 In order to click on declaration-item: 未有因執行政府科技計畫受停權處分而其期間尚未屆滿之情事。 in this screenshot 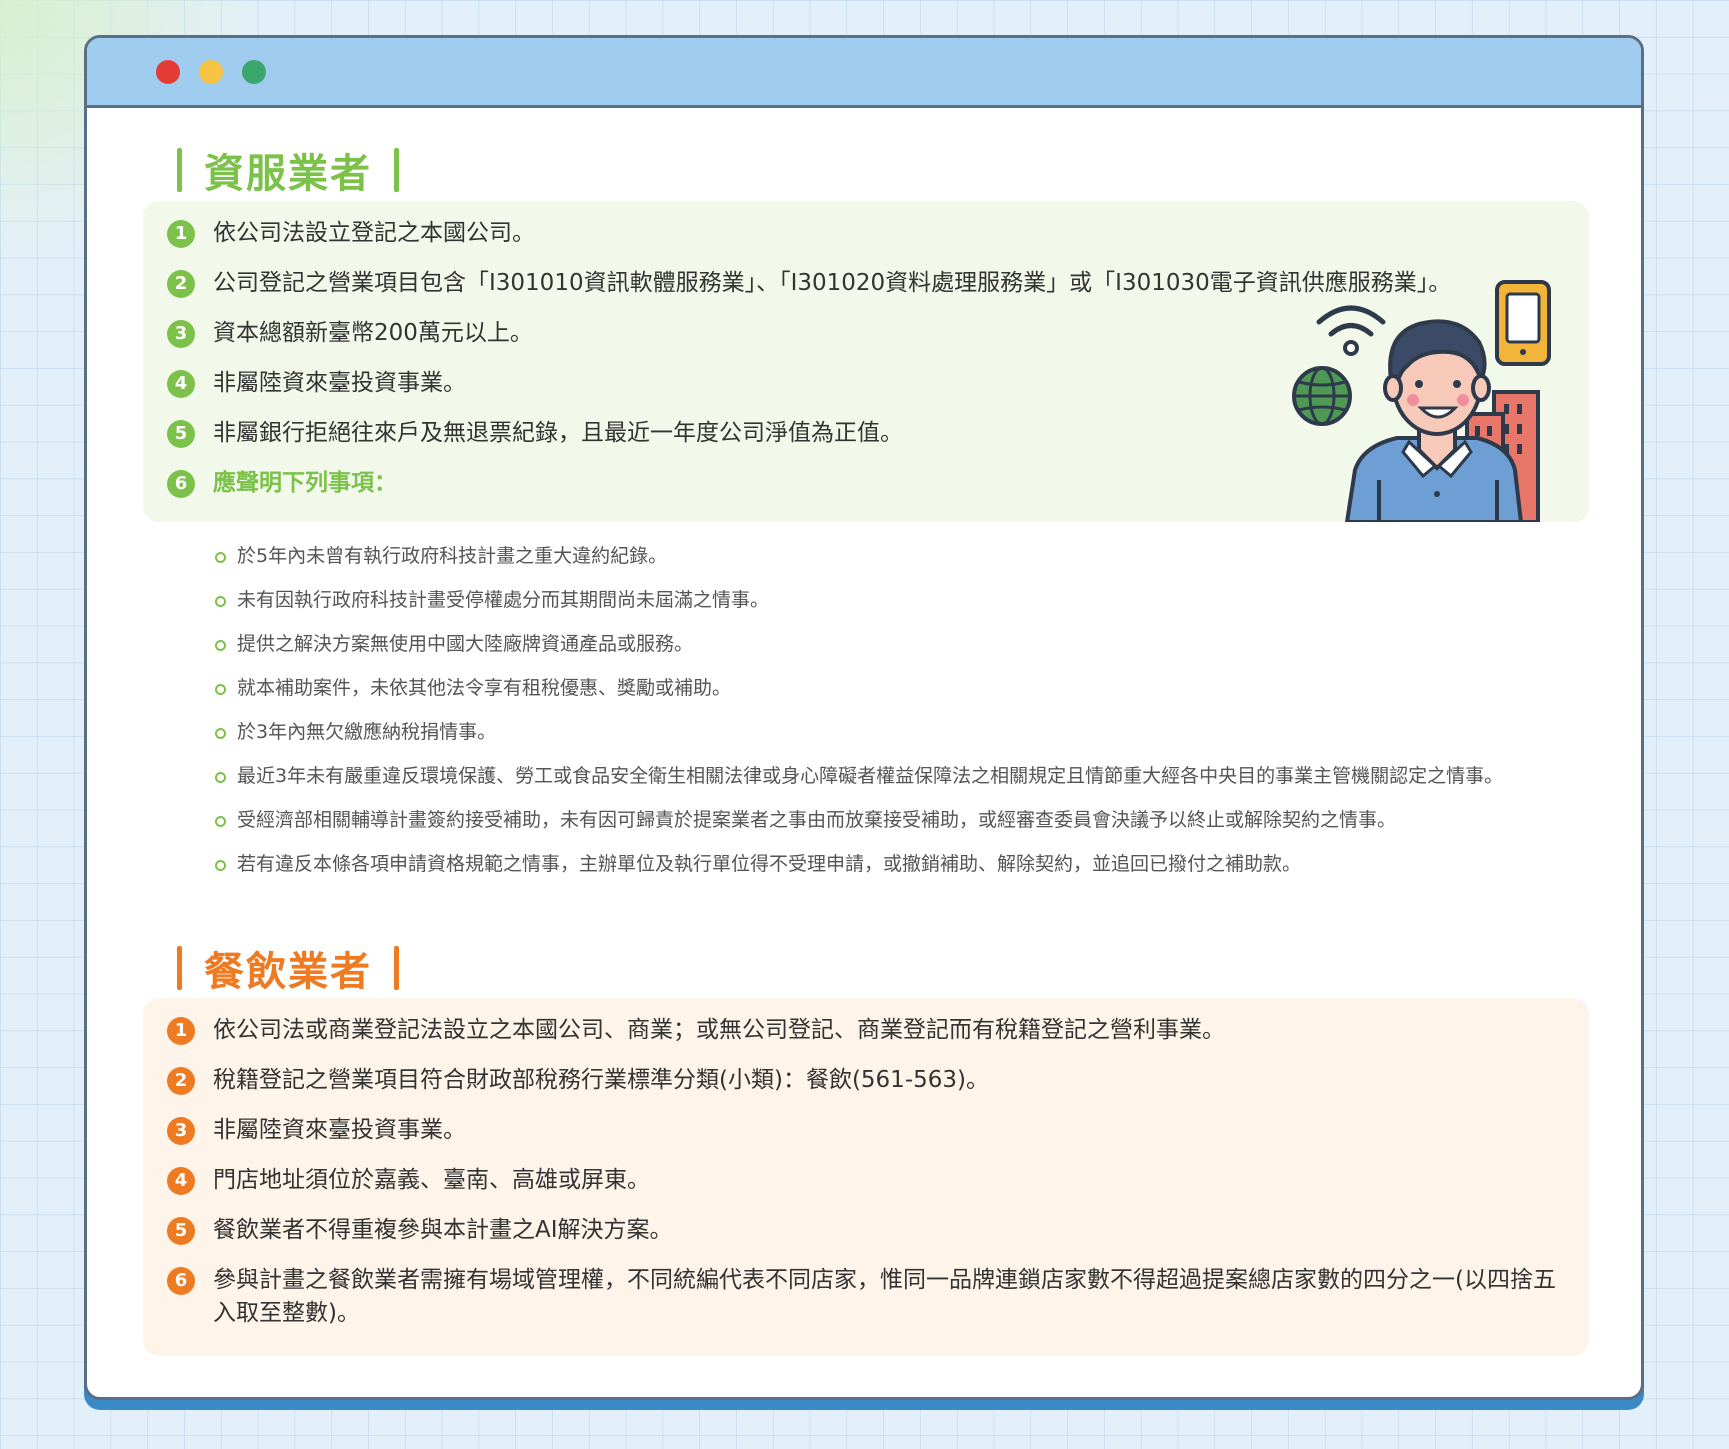, I will do `click(865, 600)`.